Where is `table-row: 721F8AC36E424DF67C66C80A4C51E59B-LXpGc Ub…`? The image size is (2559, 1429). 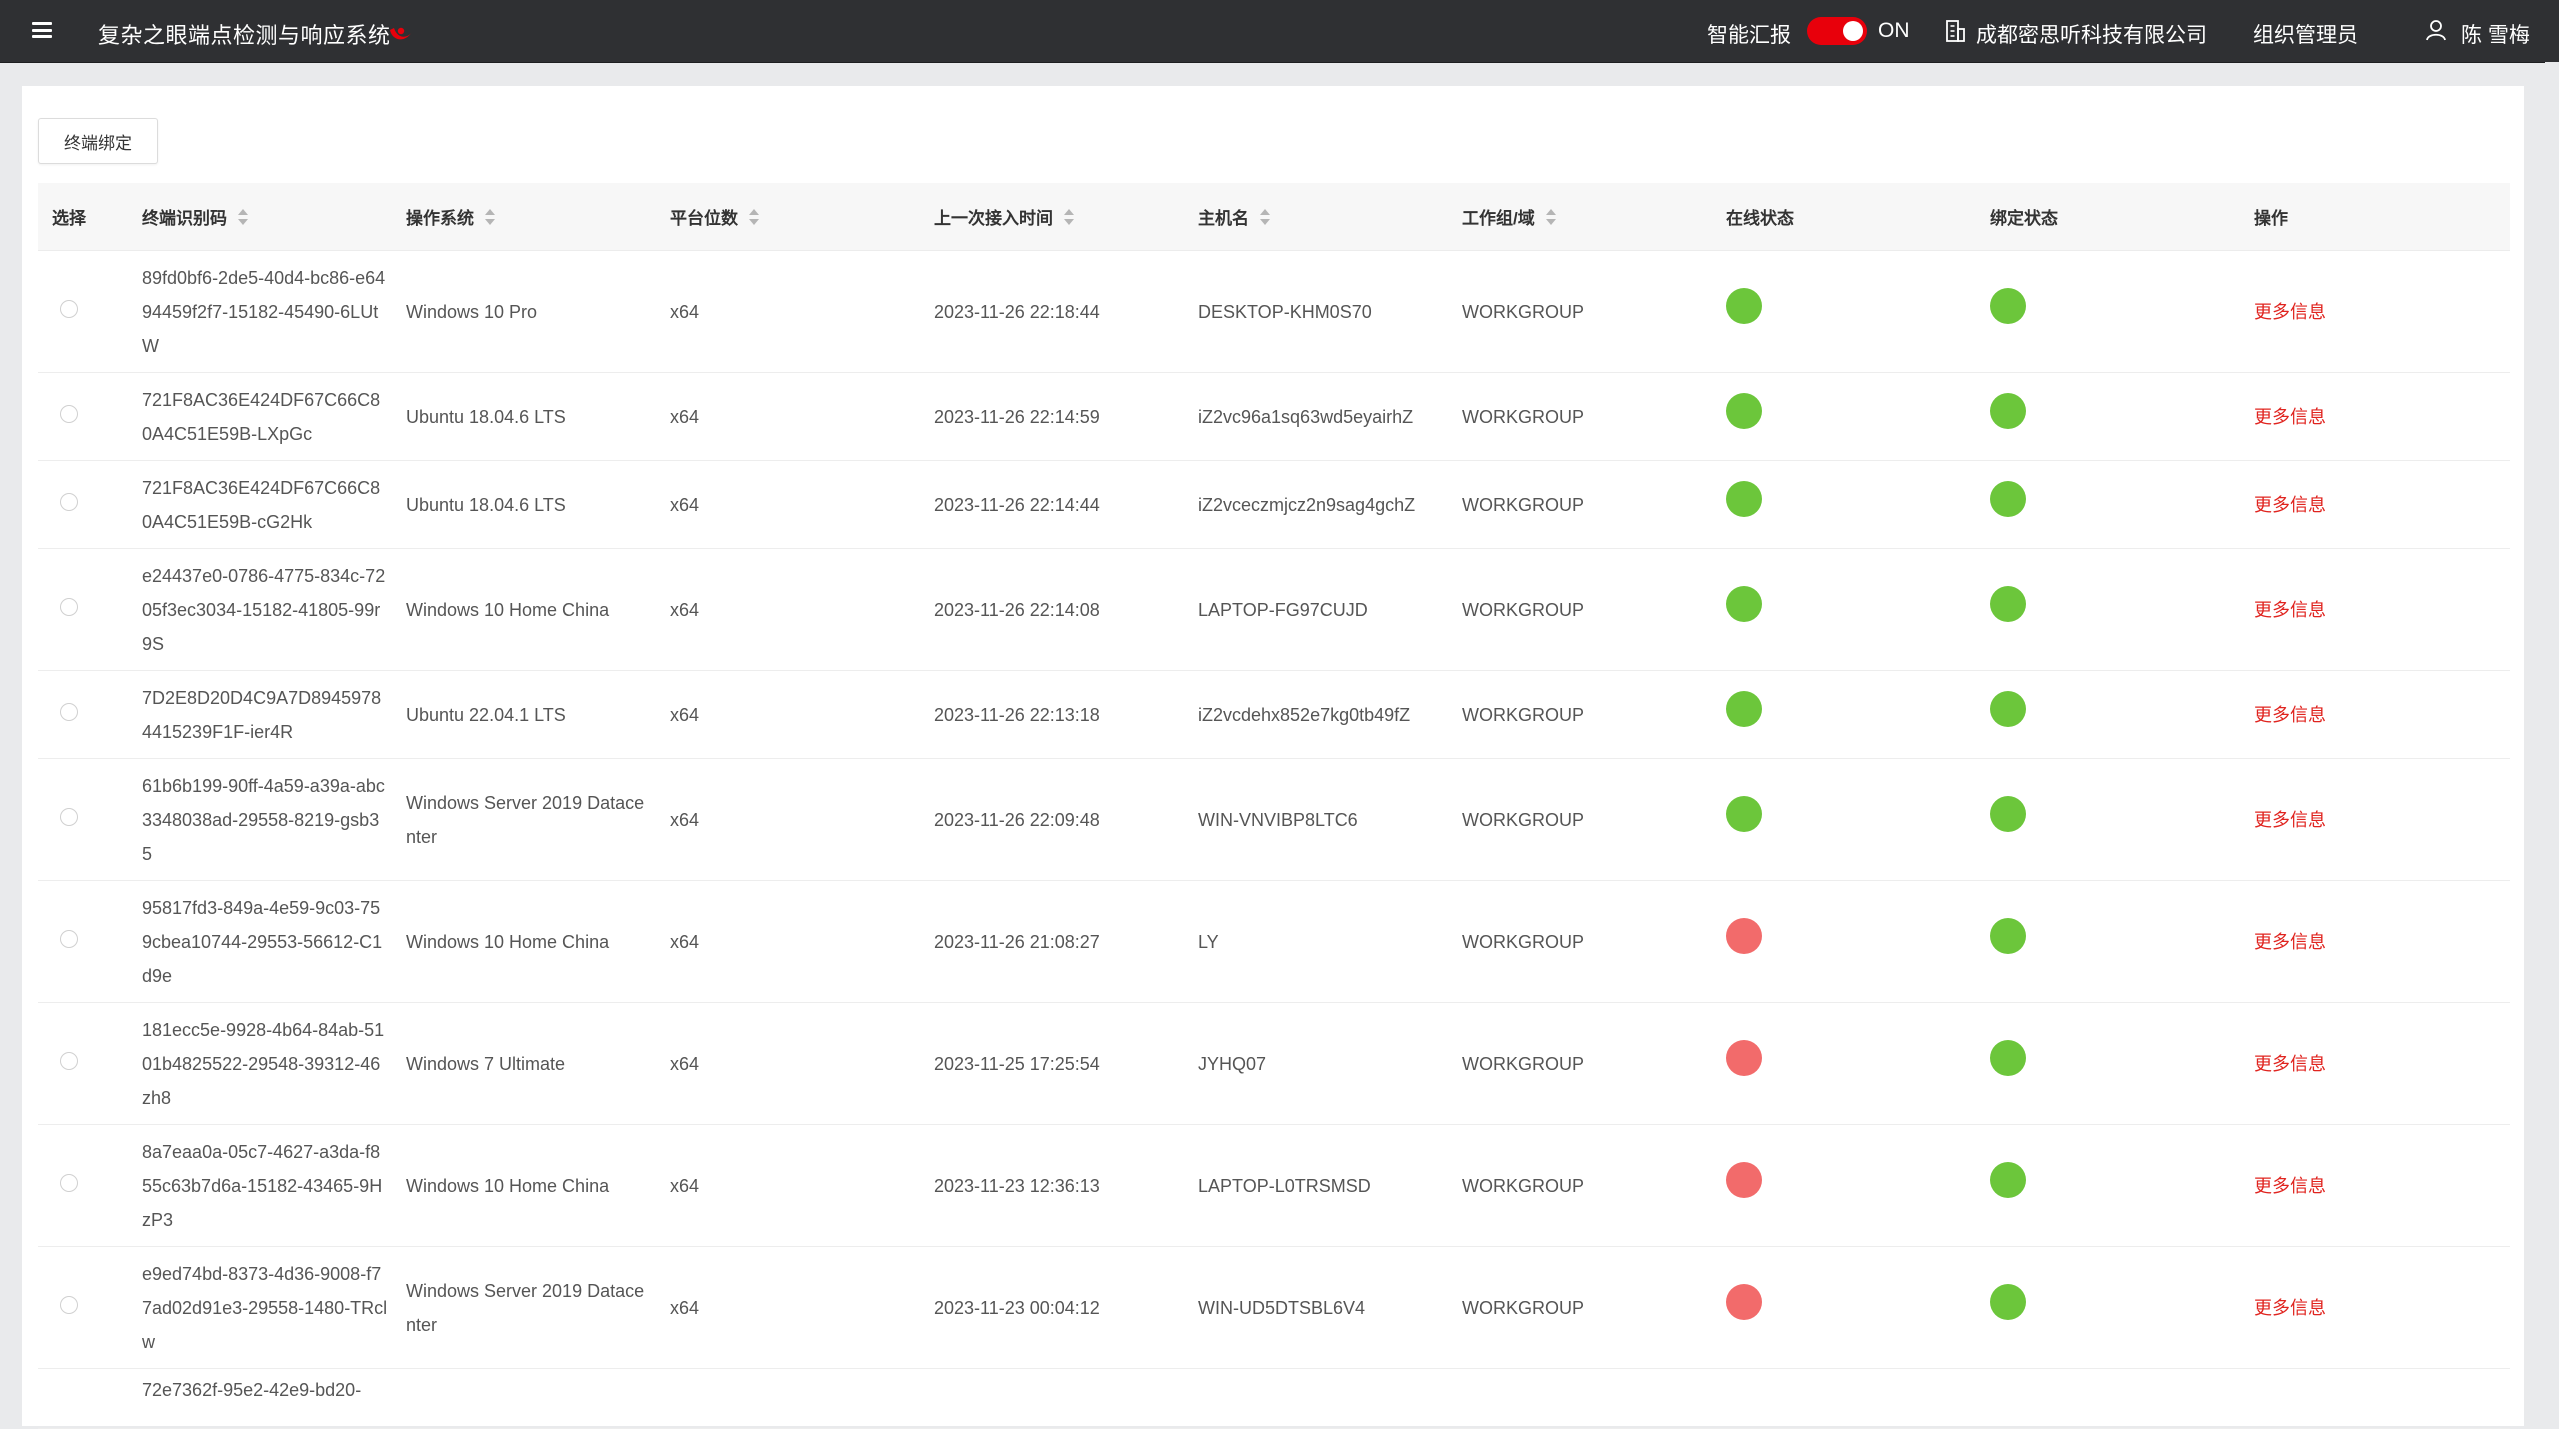
table-row: 721F8AC36E424DF67C66C80A4C51E59B-LXpGc Ub… is located at coordinates (1274, 416).